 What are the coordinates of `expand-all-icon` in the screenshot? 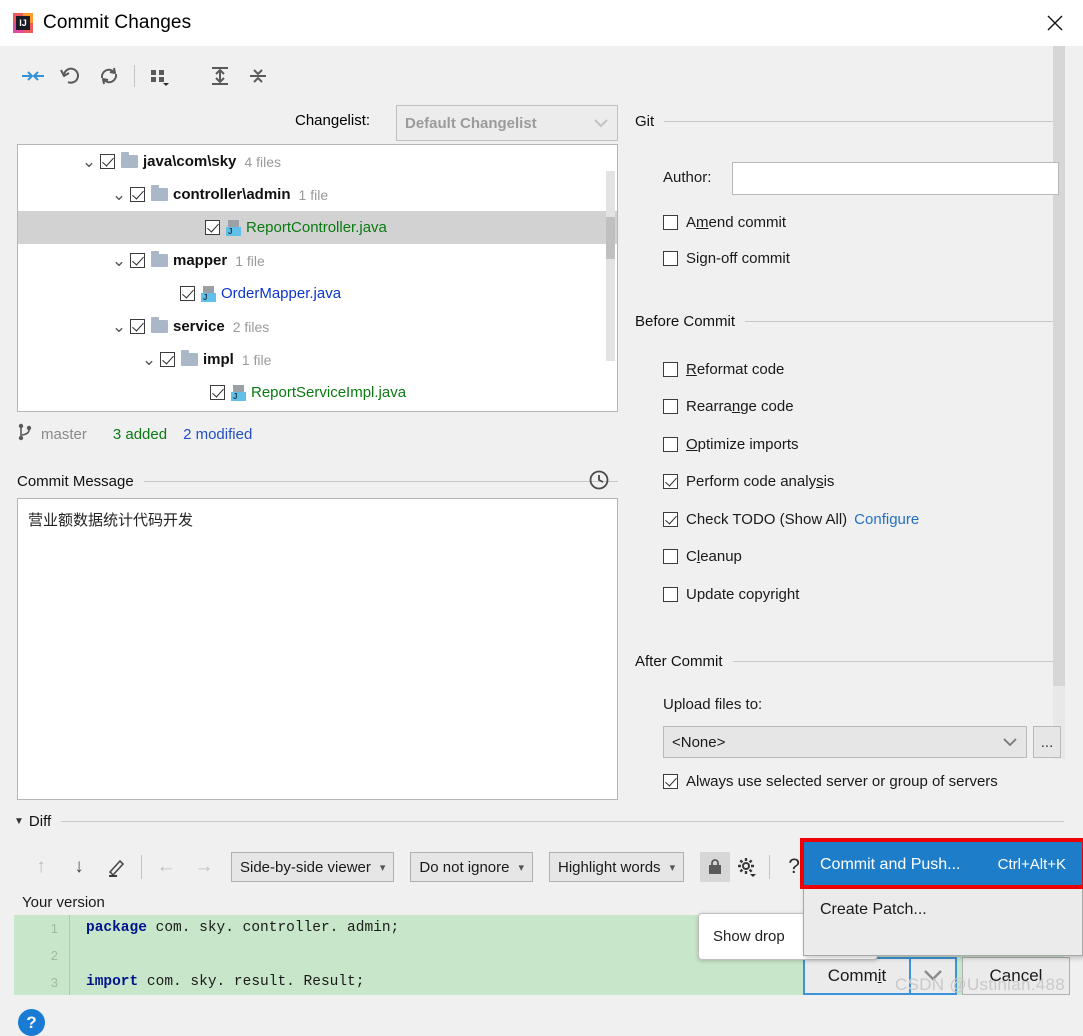 It's located at (220, 76).